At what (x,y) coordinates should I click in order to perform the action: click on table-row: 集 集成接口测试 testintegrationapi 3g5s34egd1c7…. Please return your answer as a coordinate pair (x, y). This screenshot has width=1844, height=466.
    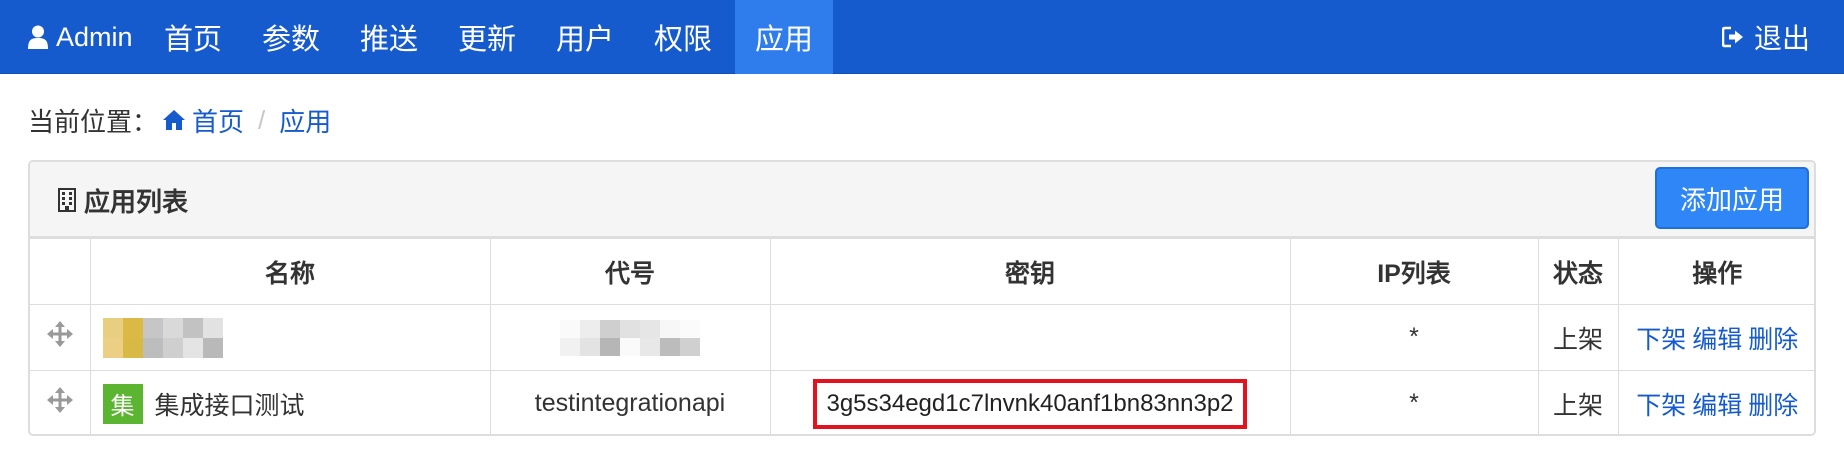
    Looking at the image, I should click on (922, 402).